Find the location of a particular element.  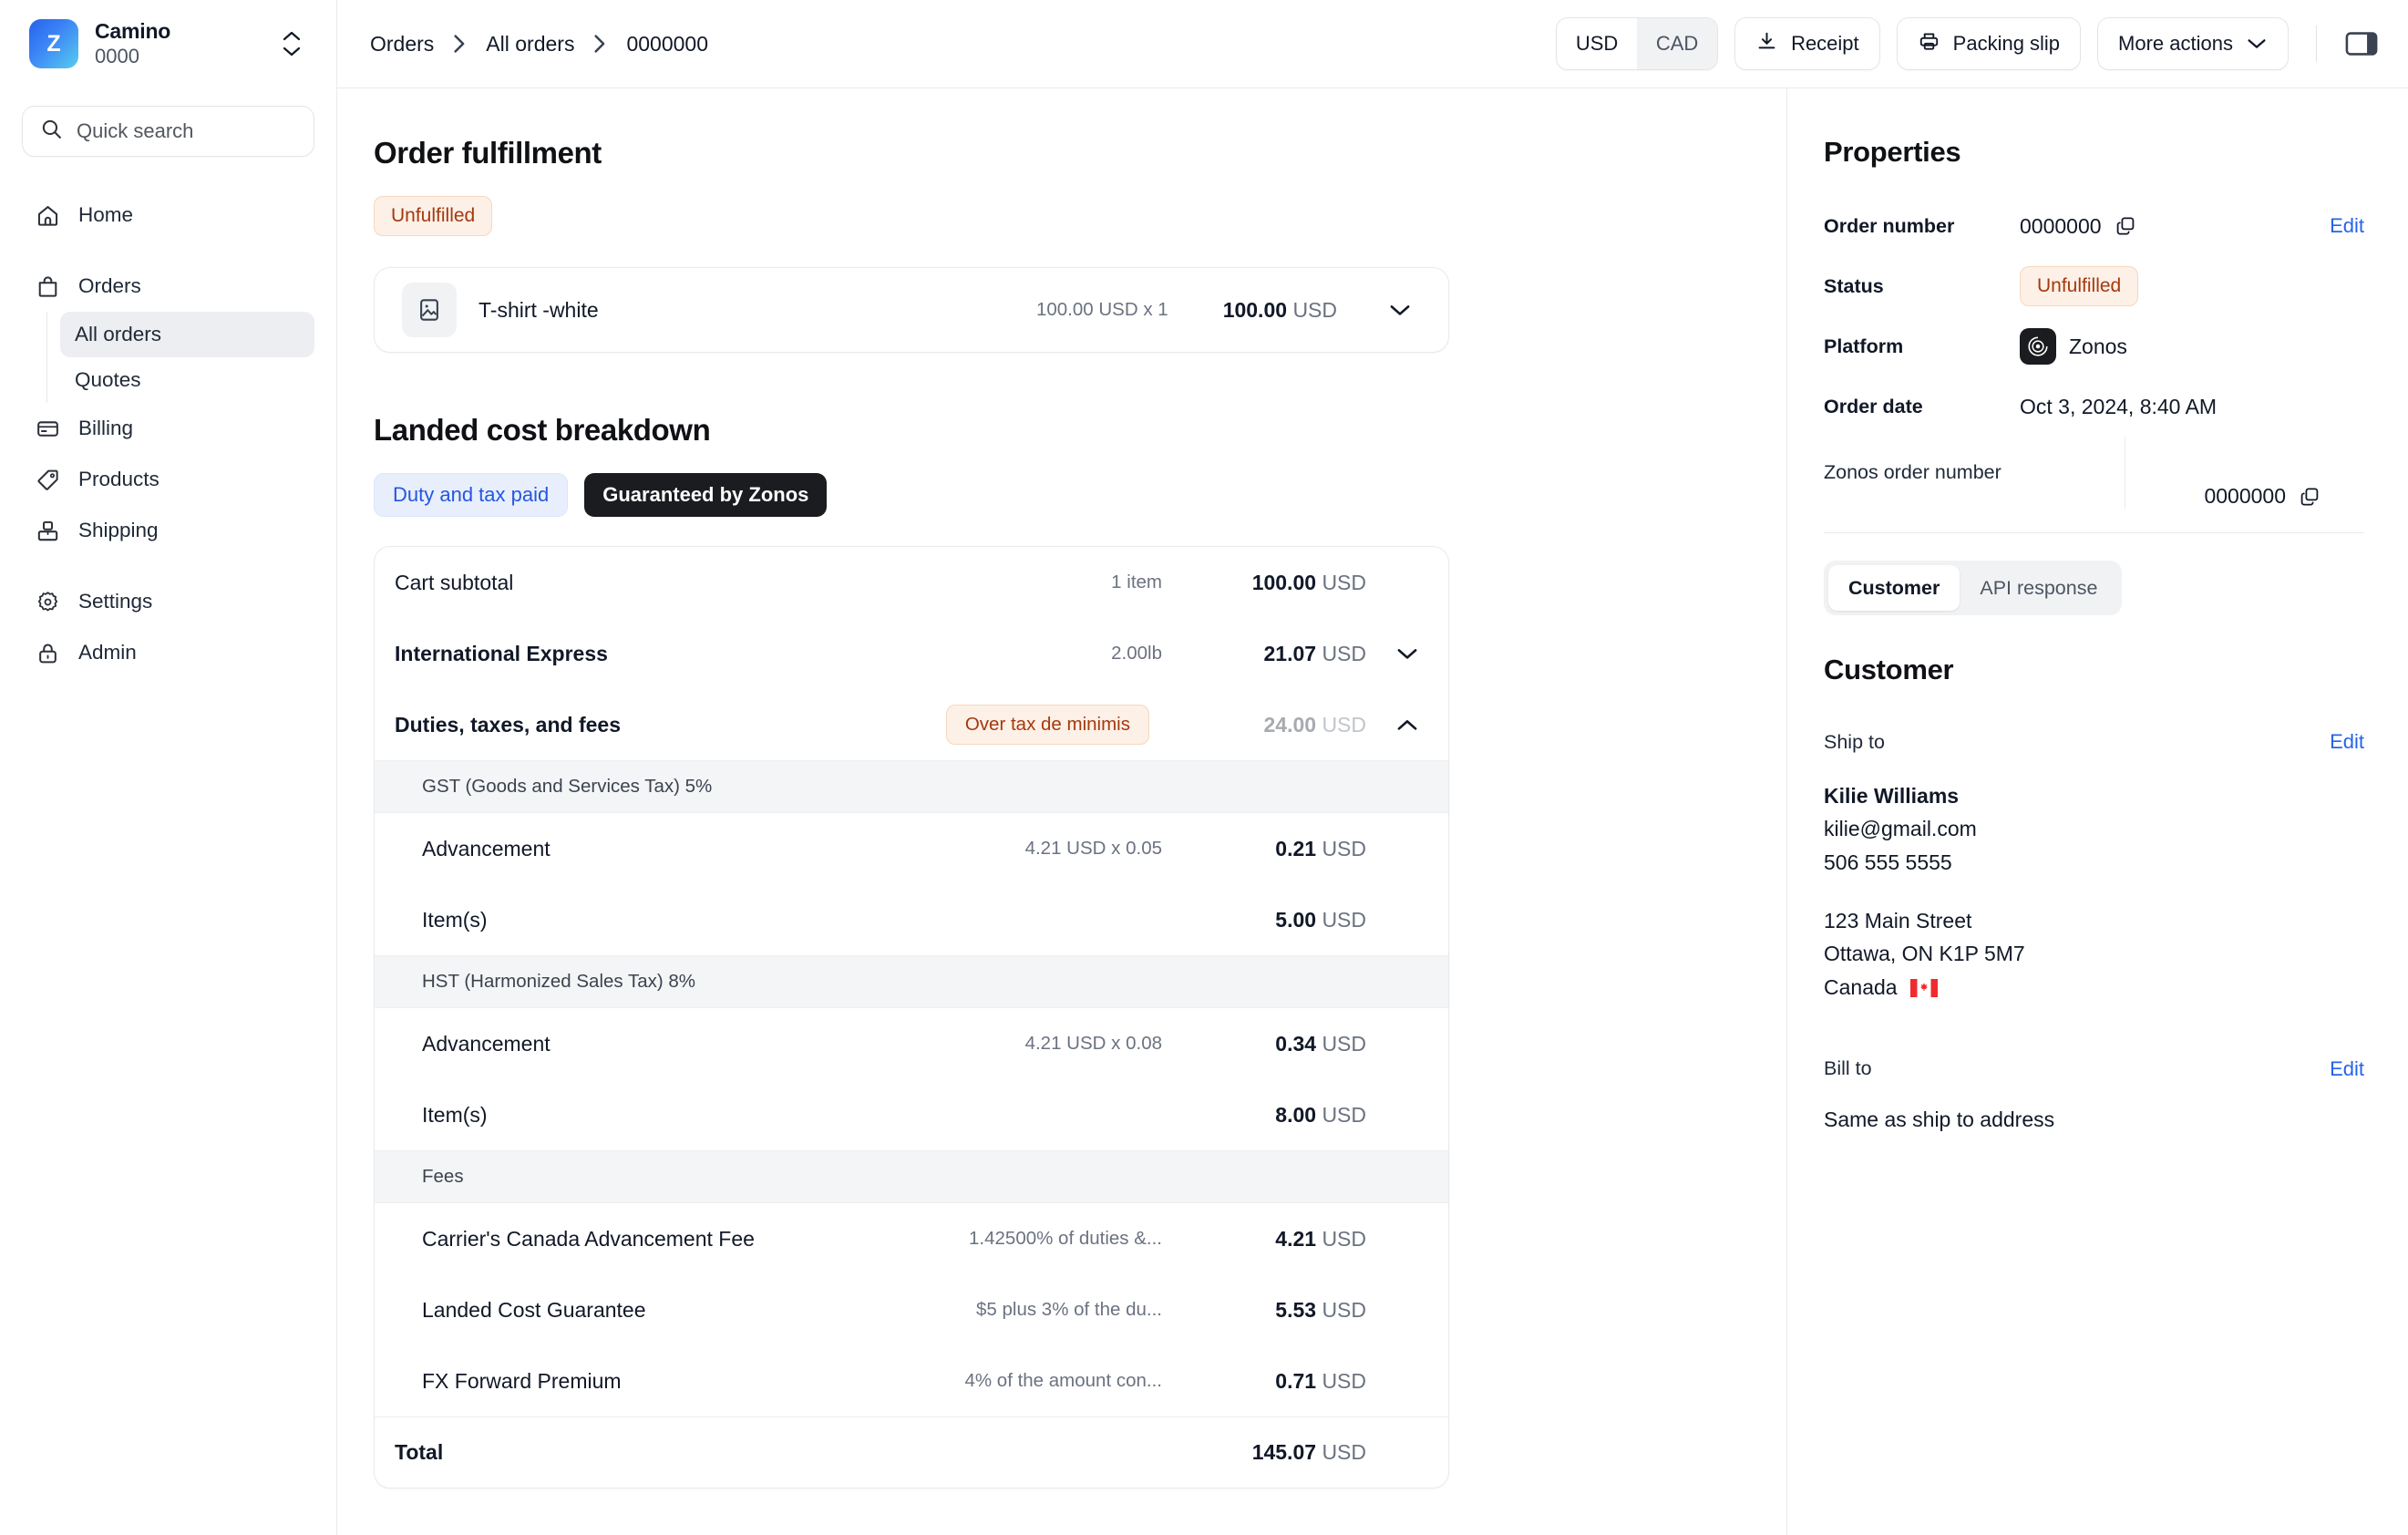

row-amount: 21.07 USD is located at coordinates (1280, 654).